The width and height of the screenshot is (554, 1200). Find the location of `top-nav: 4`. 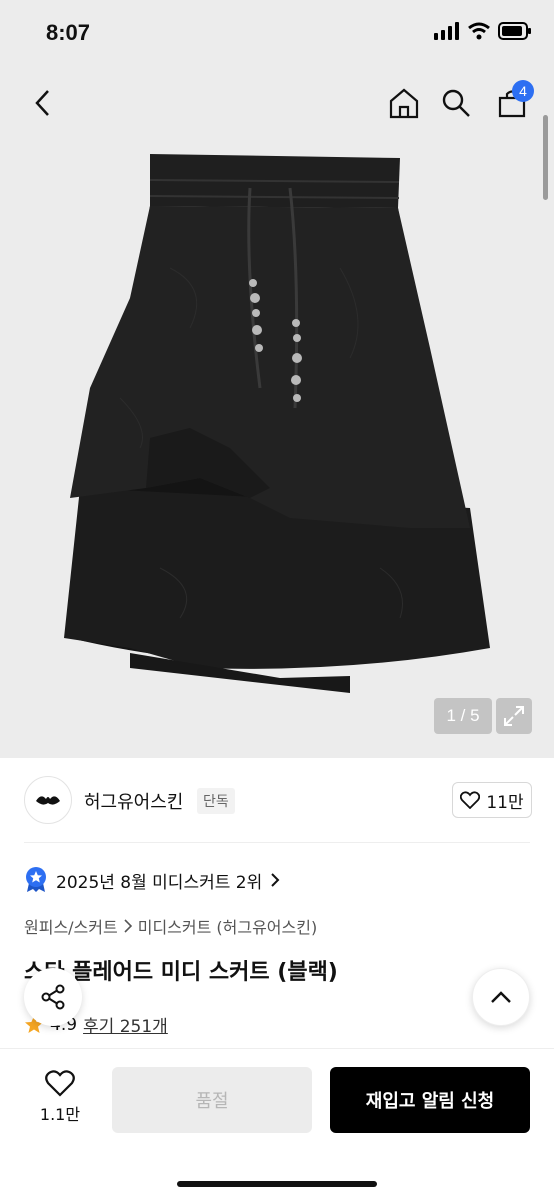

top-nav: 4 is located at coordinates (277, 105).